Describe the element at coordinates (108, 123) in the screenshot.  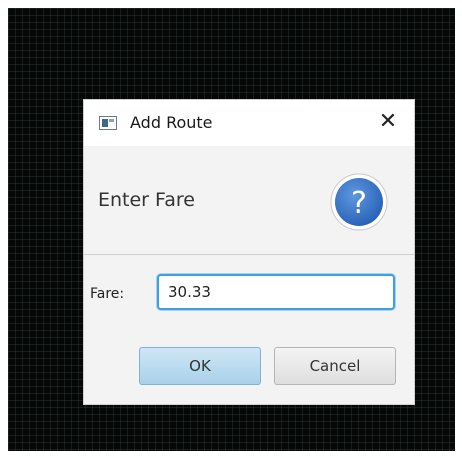
I see `app-window-icon` at that location.